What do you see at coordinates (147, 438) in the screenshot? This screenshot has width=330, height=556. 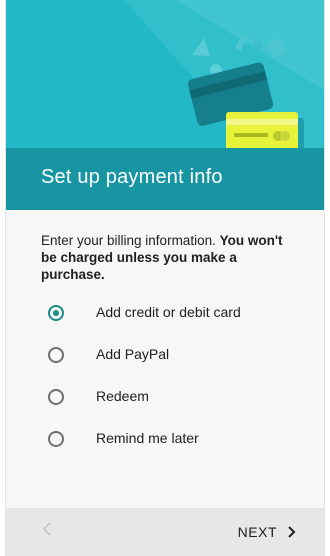 I see `option-label: Remind me later` at bounding box center [147, 438].